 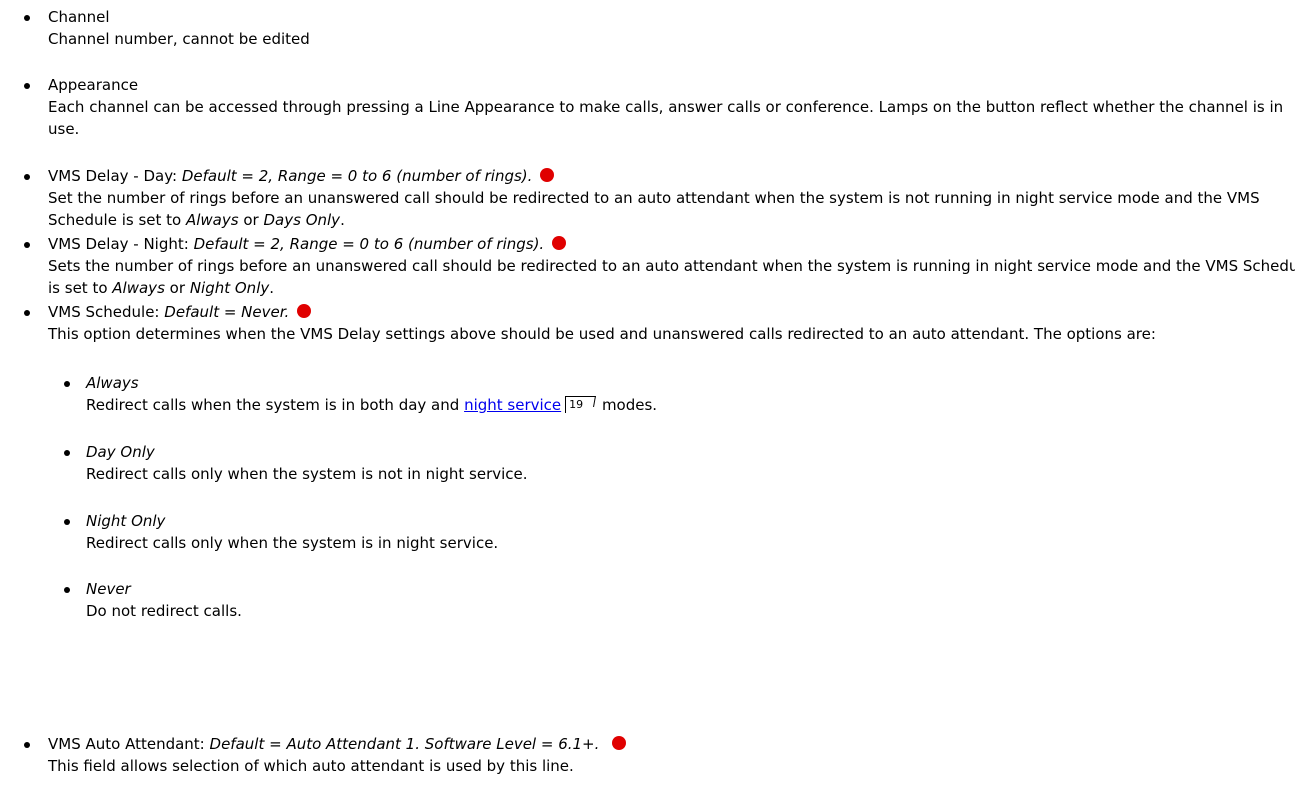 What do you see at coordinates (112, 383) in the screenshot?
I see `option-name: Always` at bounding box center [112, 383].